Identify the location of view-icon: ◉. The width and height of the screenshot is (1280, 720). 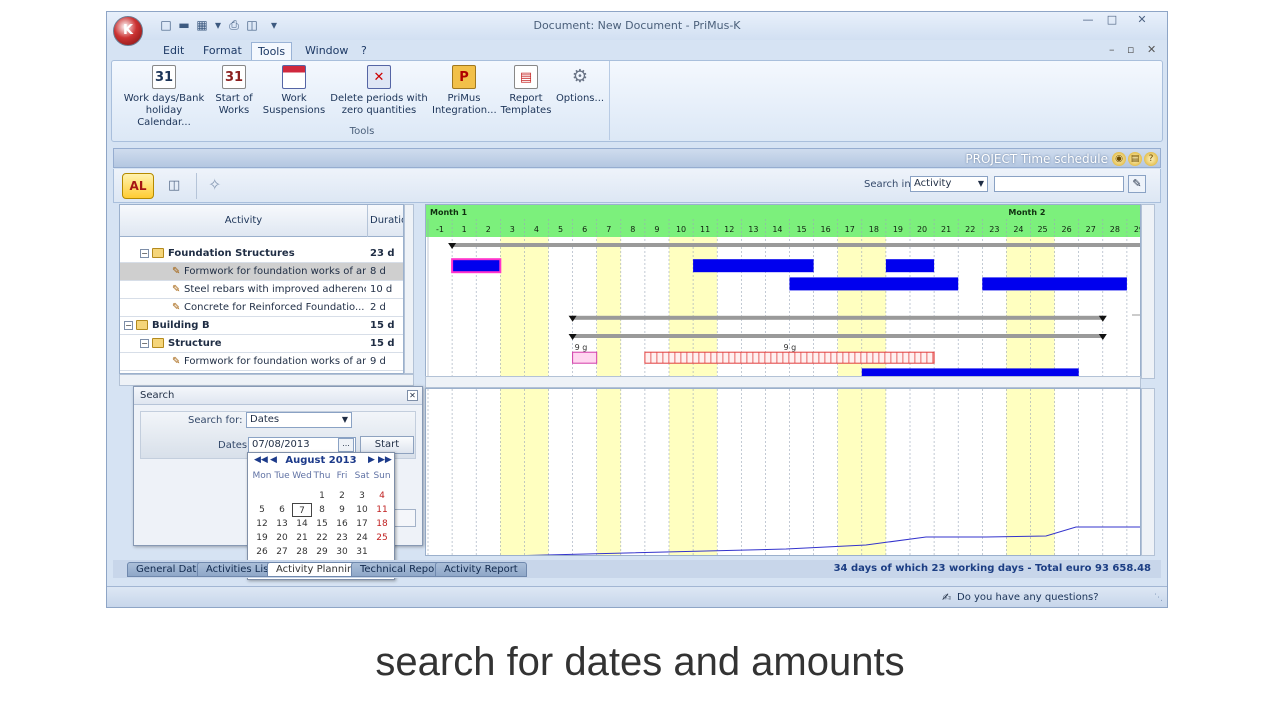
(1119, 159).